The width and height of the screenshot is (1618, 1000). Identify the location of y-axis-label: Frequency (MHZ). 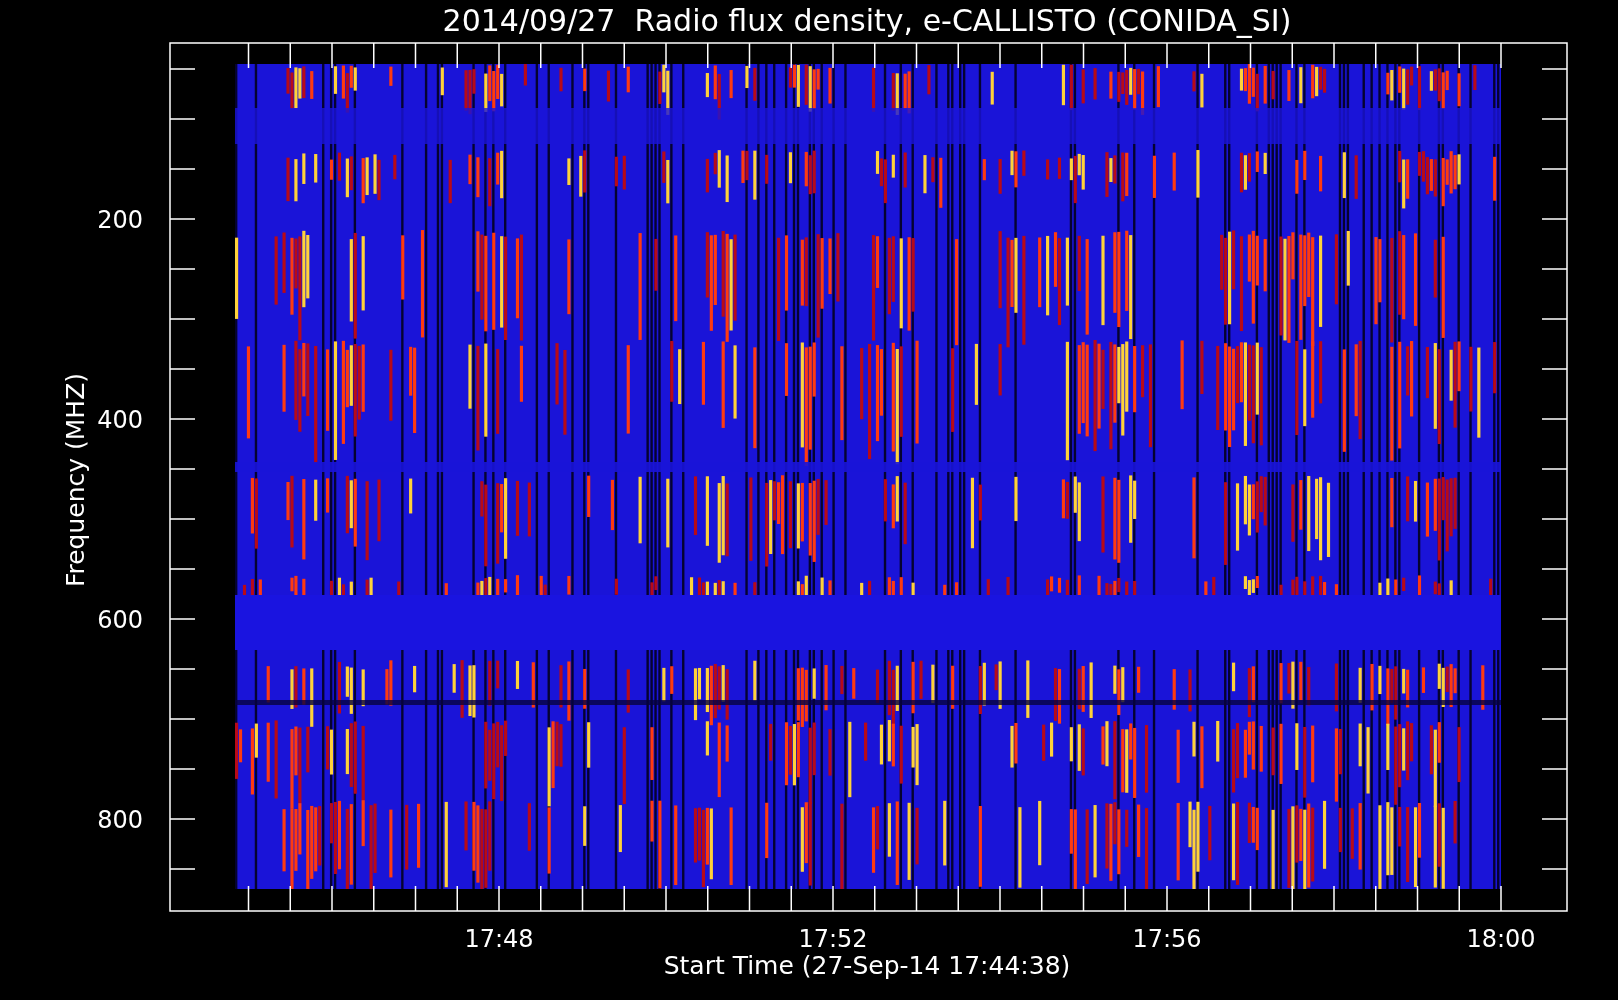
(75, 480).